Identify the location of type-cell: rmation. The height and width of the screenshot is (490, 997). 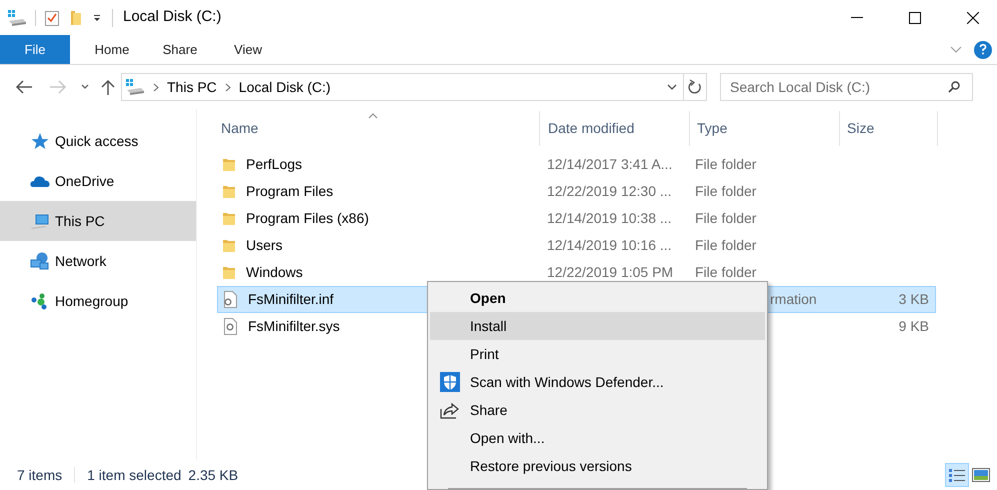
(793, 299).